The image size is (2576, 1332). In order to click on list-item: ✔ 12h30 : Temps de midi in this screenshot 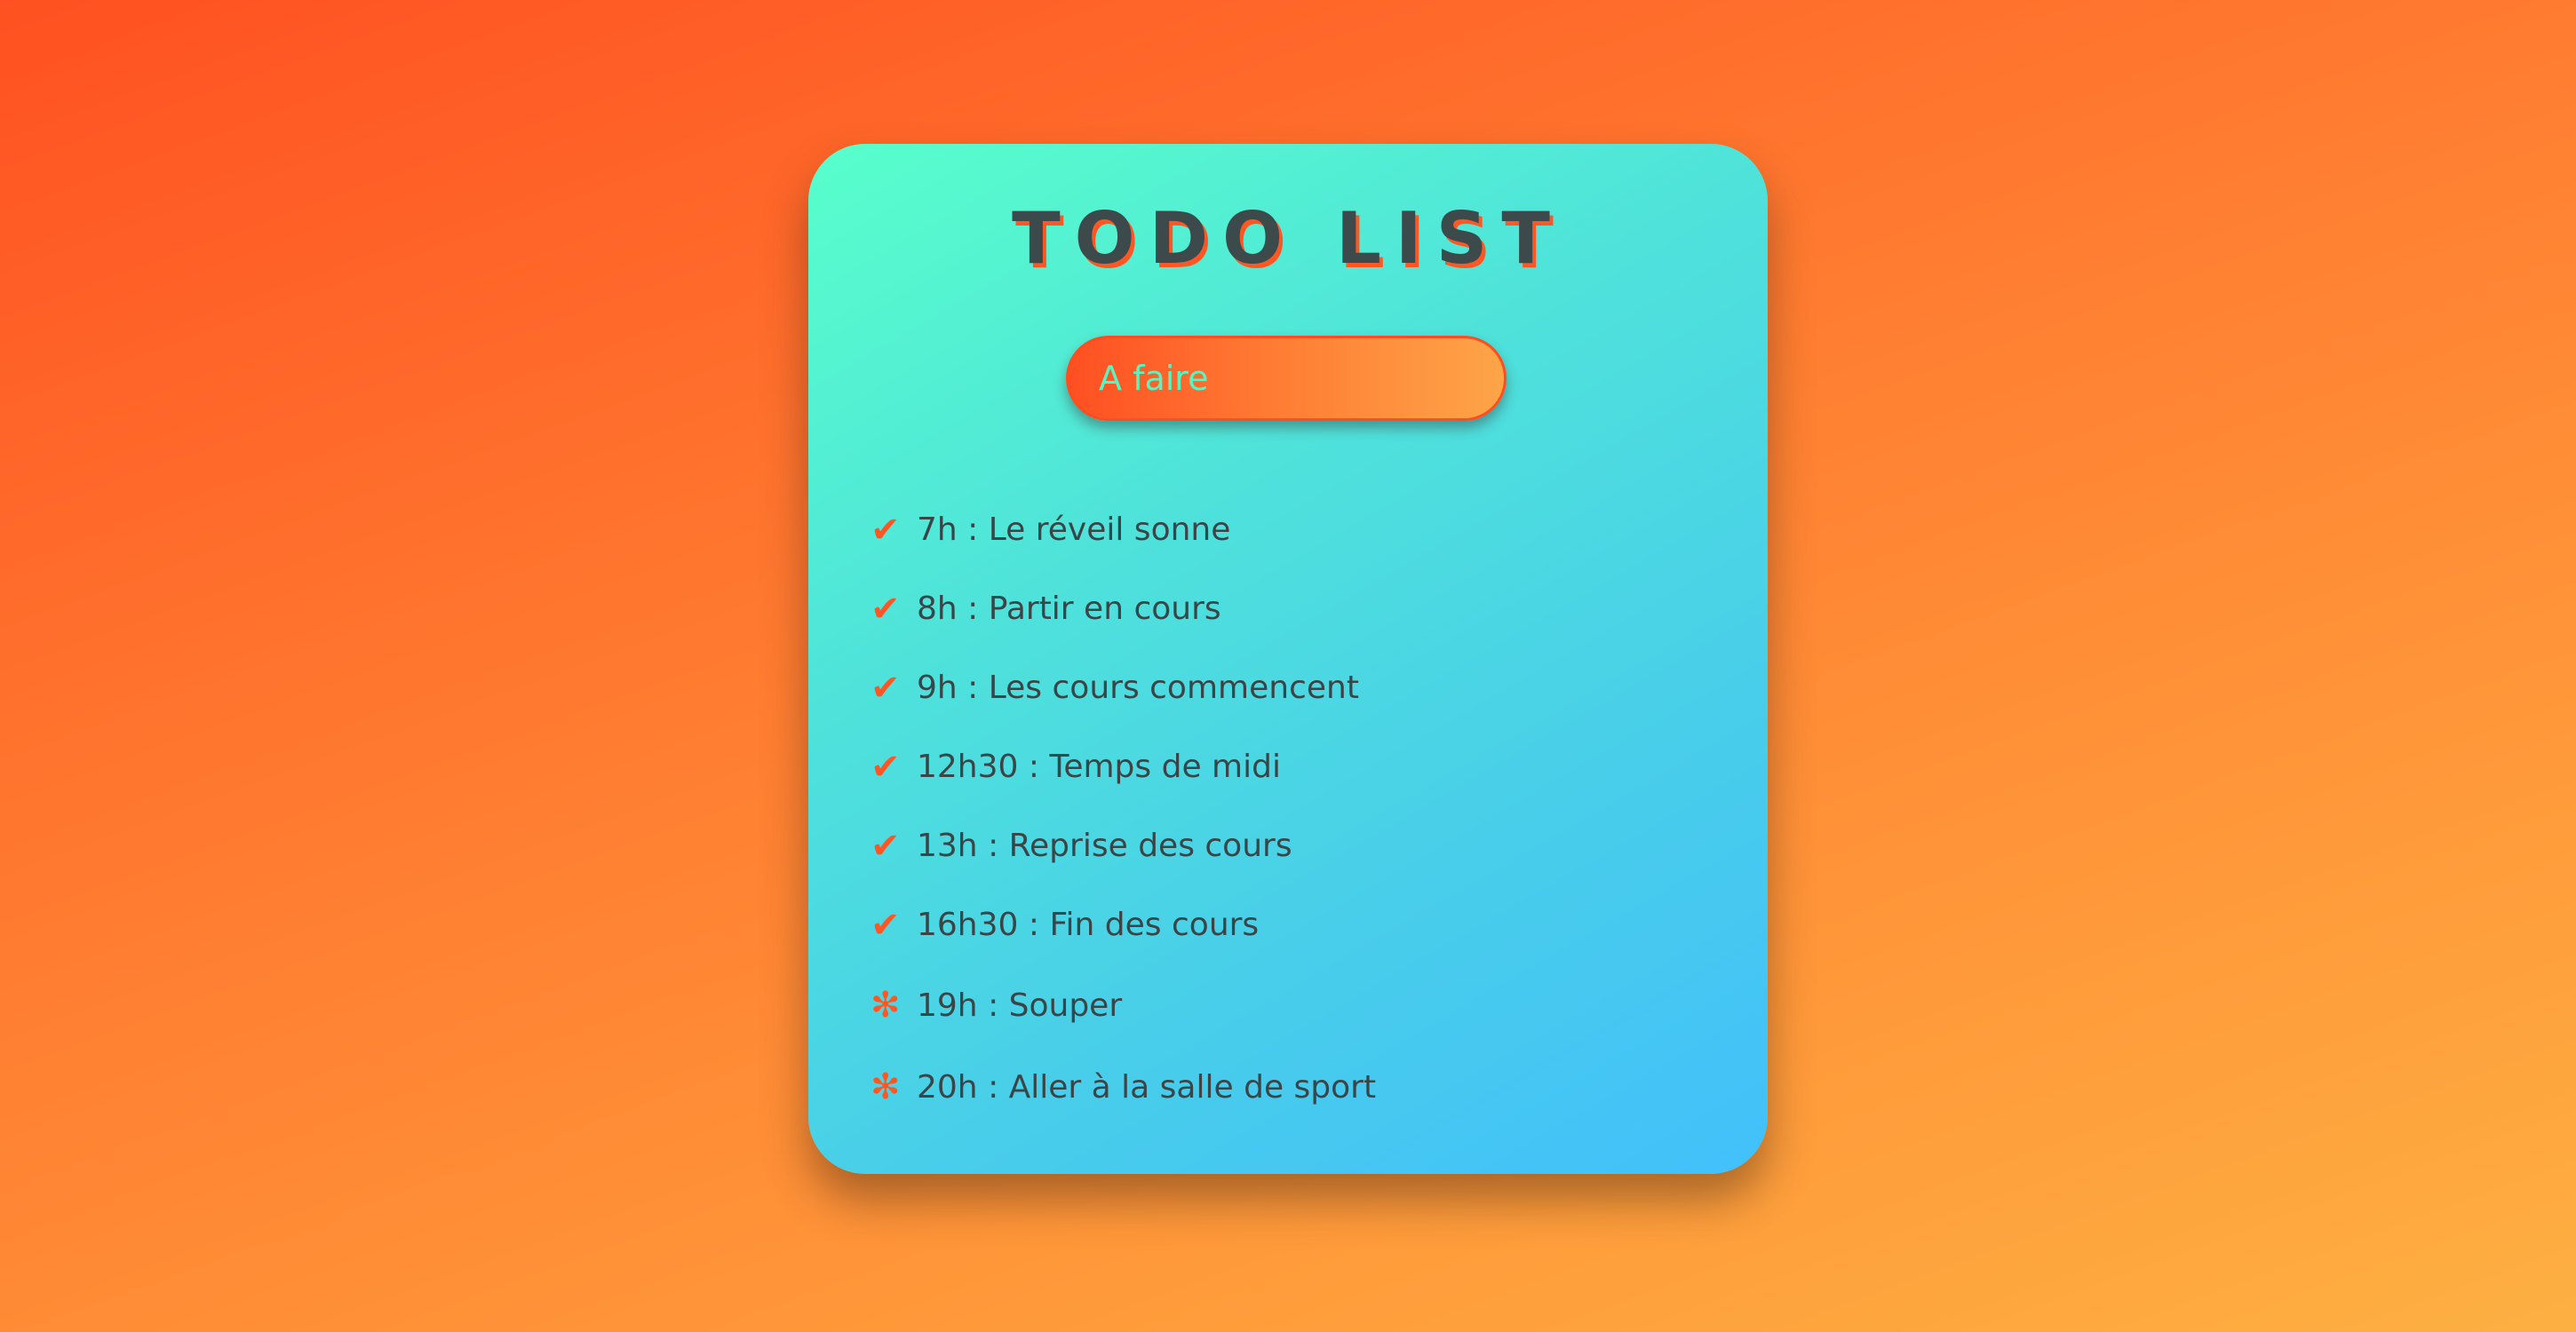, I will do `click(1123, 767)`.